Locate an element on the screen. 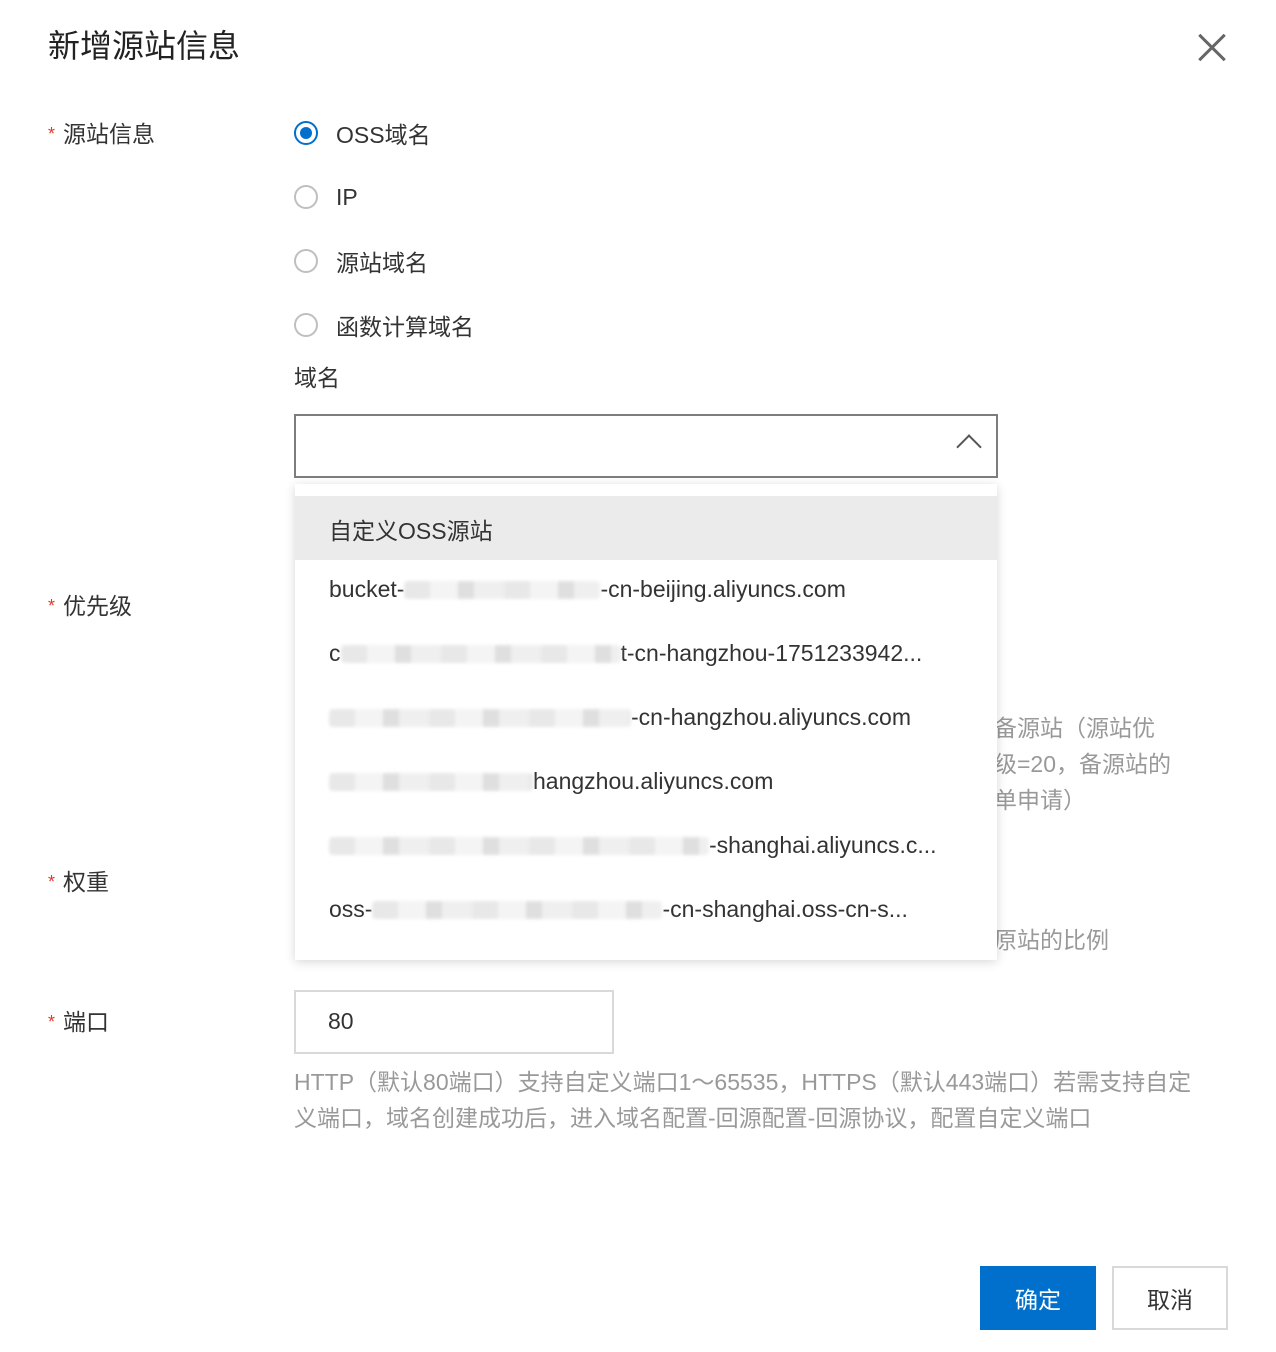  priority-hint-line-2: 级=20，备源站的 is located at coordinates (1083, 764).